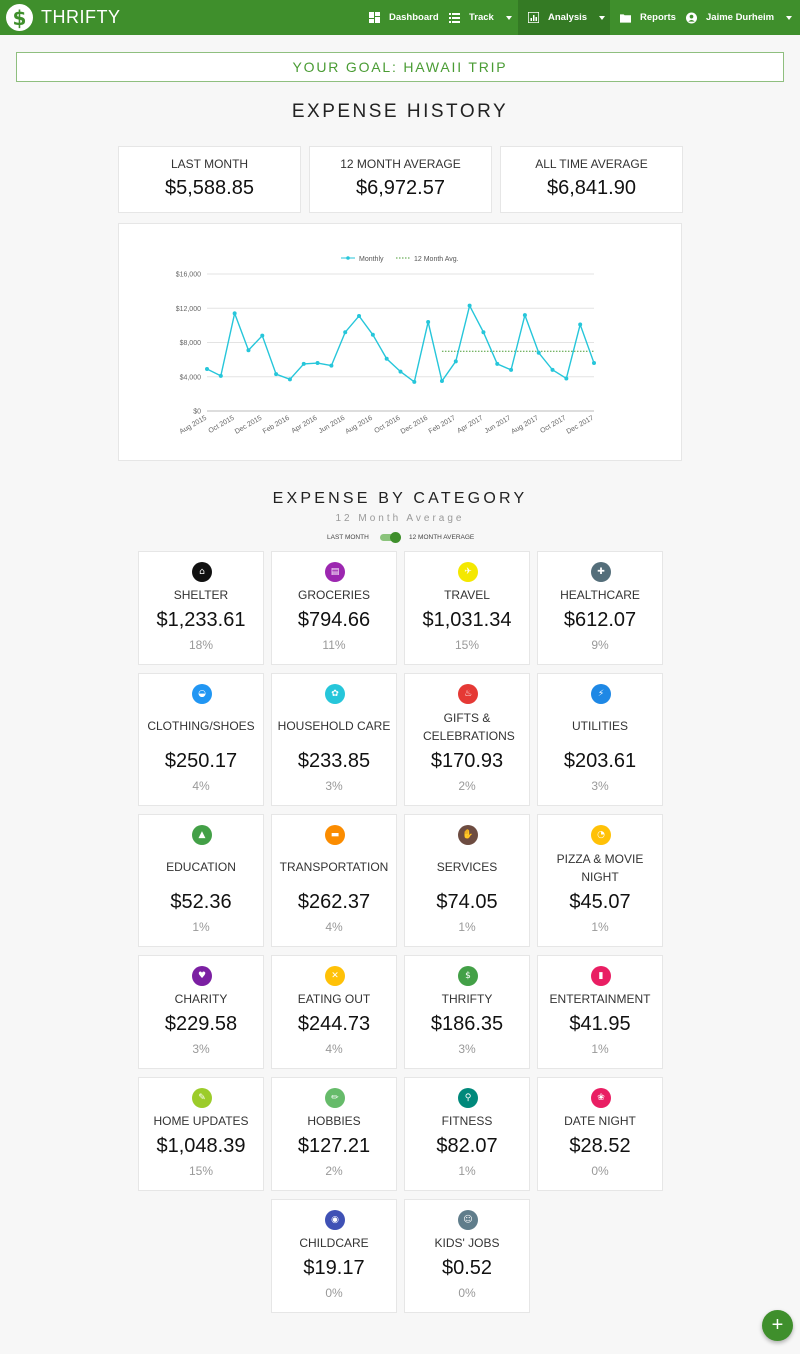 This screenshot has height=1354, width=800. I want to click on category-amount: $82.07, so click(467, 1146).